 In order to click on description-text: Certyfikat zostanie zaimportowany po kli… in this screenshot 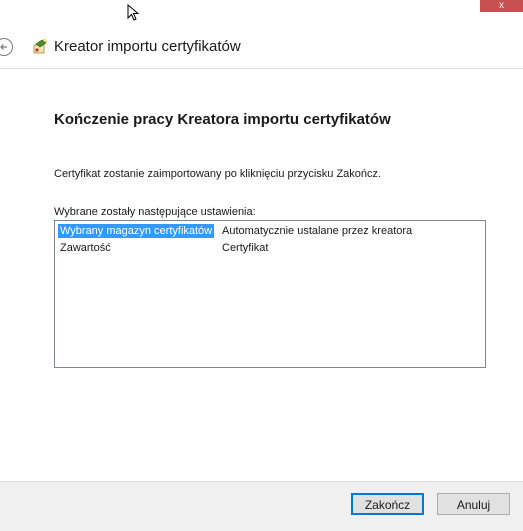, I will do `click(218, 174)`.